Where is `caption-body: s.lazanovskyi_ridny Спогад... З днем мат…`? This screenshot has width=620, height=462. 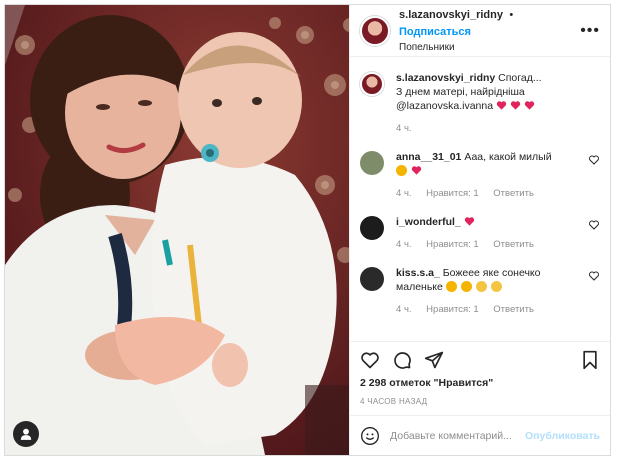
caption-body: s.lazanovskyi_ridny Спогад... З днем мат… is located at coordinates (498, 103).